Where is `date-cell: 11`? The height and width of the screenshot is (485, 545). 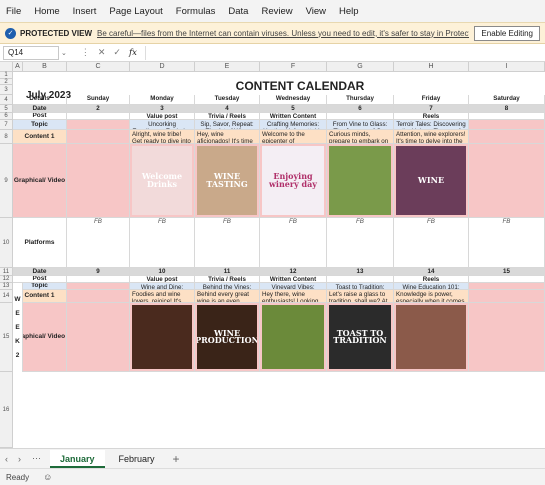
date-cell: 11 is located at coordinates (227, 272).